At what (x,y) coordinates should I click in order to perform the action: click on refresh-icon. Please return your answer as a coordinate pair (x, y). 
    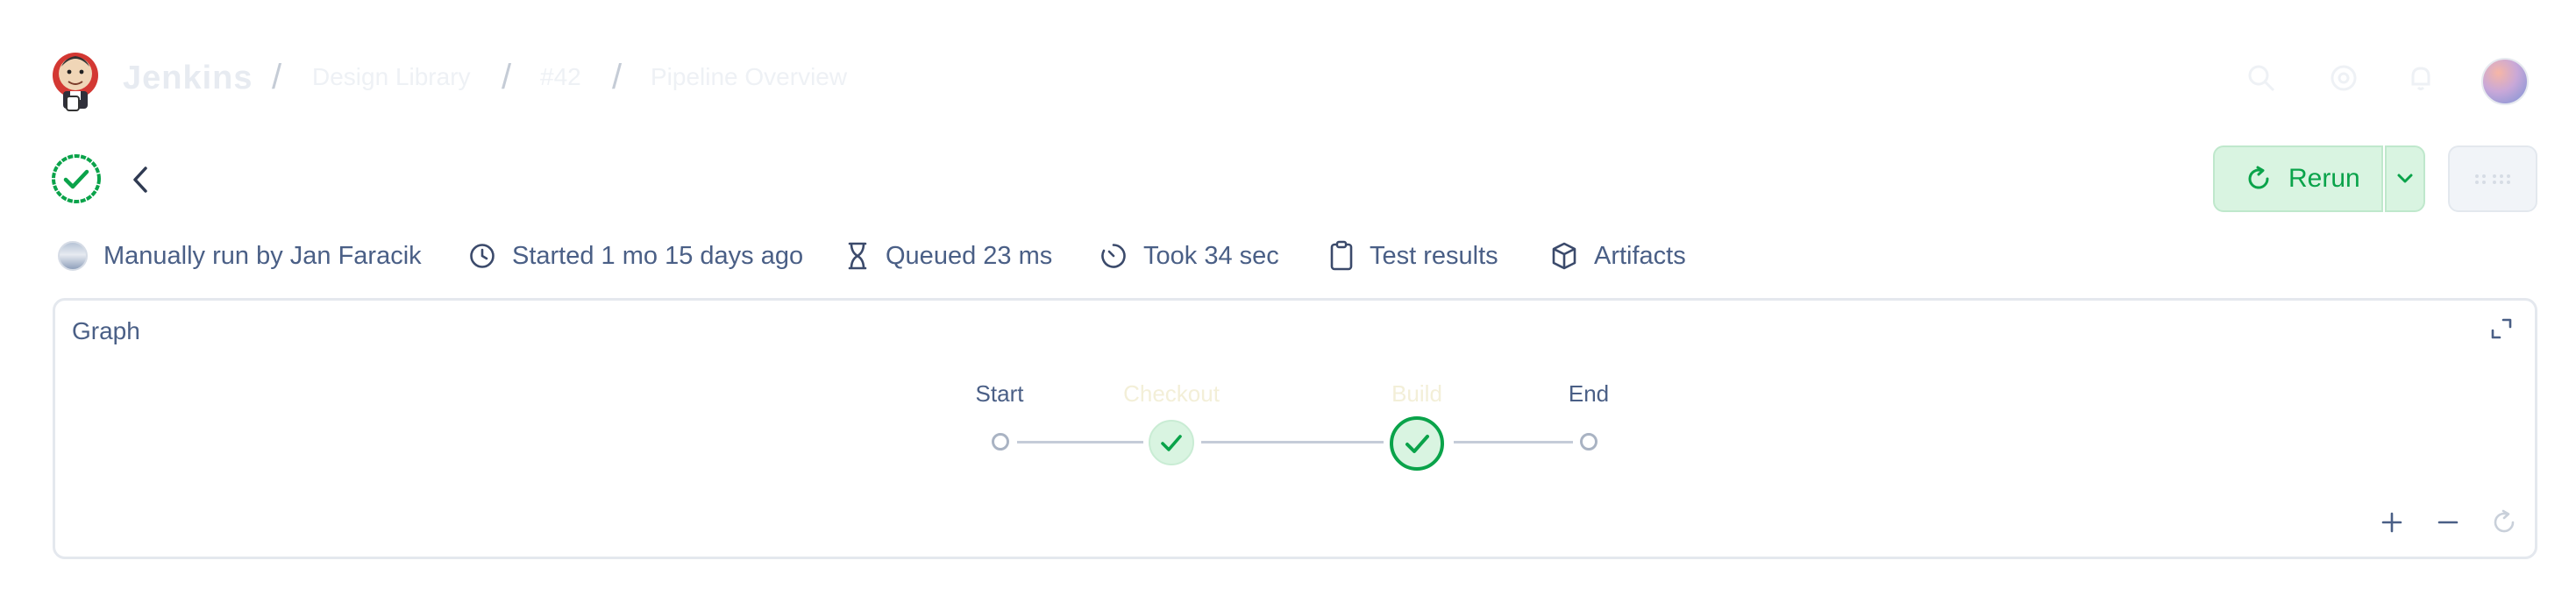
    Looking at the image, I should click on (2258, 177).